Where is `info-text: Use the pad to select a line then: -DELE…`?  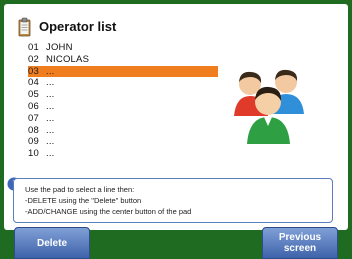
info-text: Use the pad to select a line then: -DELE… is located at coordinates (108, 200).